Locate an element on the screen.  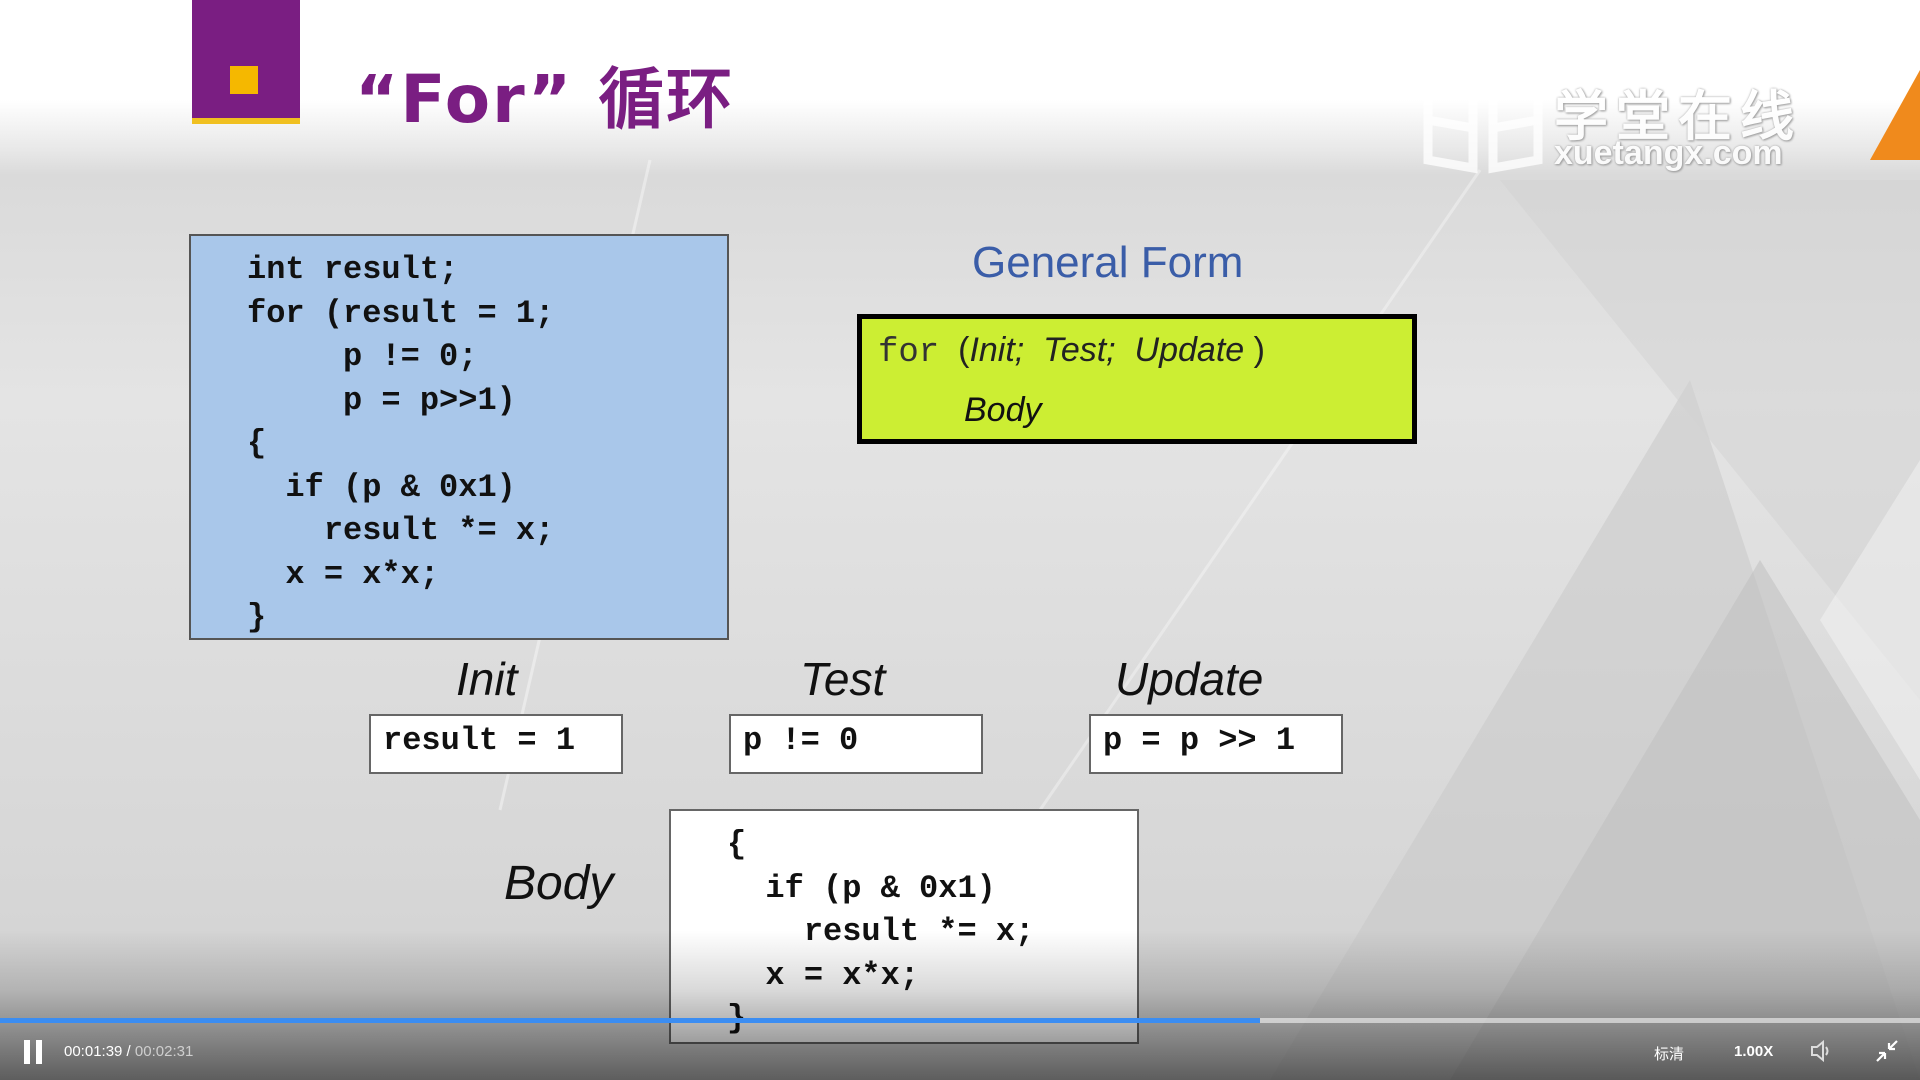
volume-icon is located at coordinates (1820, 1051).